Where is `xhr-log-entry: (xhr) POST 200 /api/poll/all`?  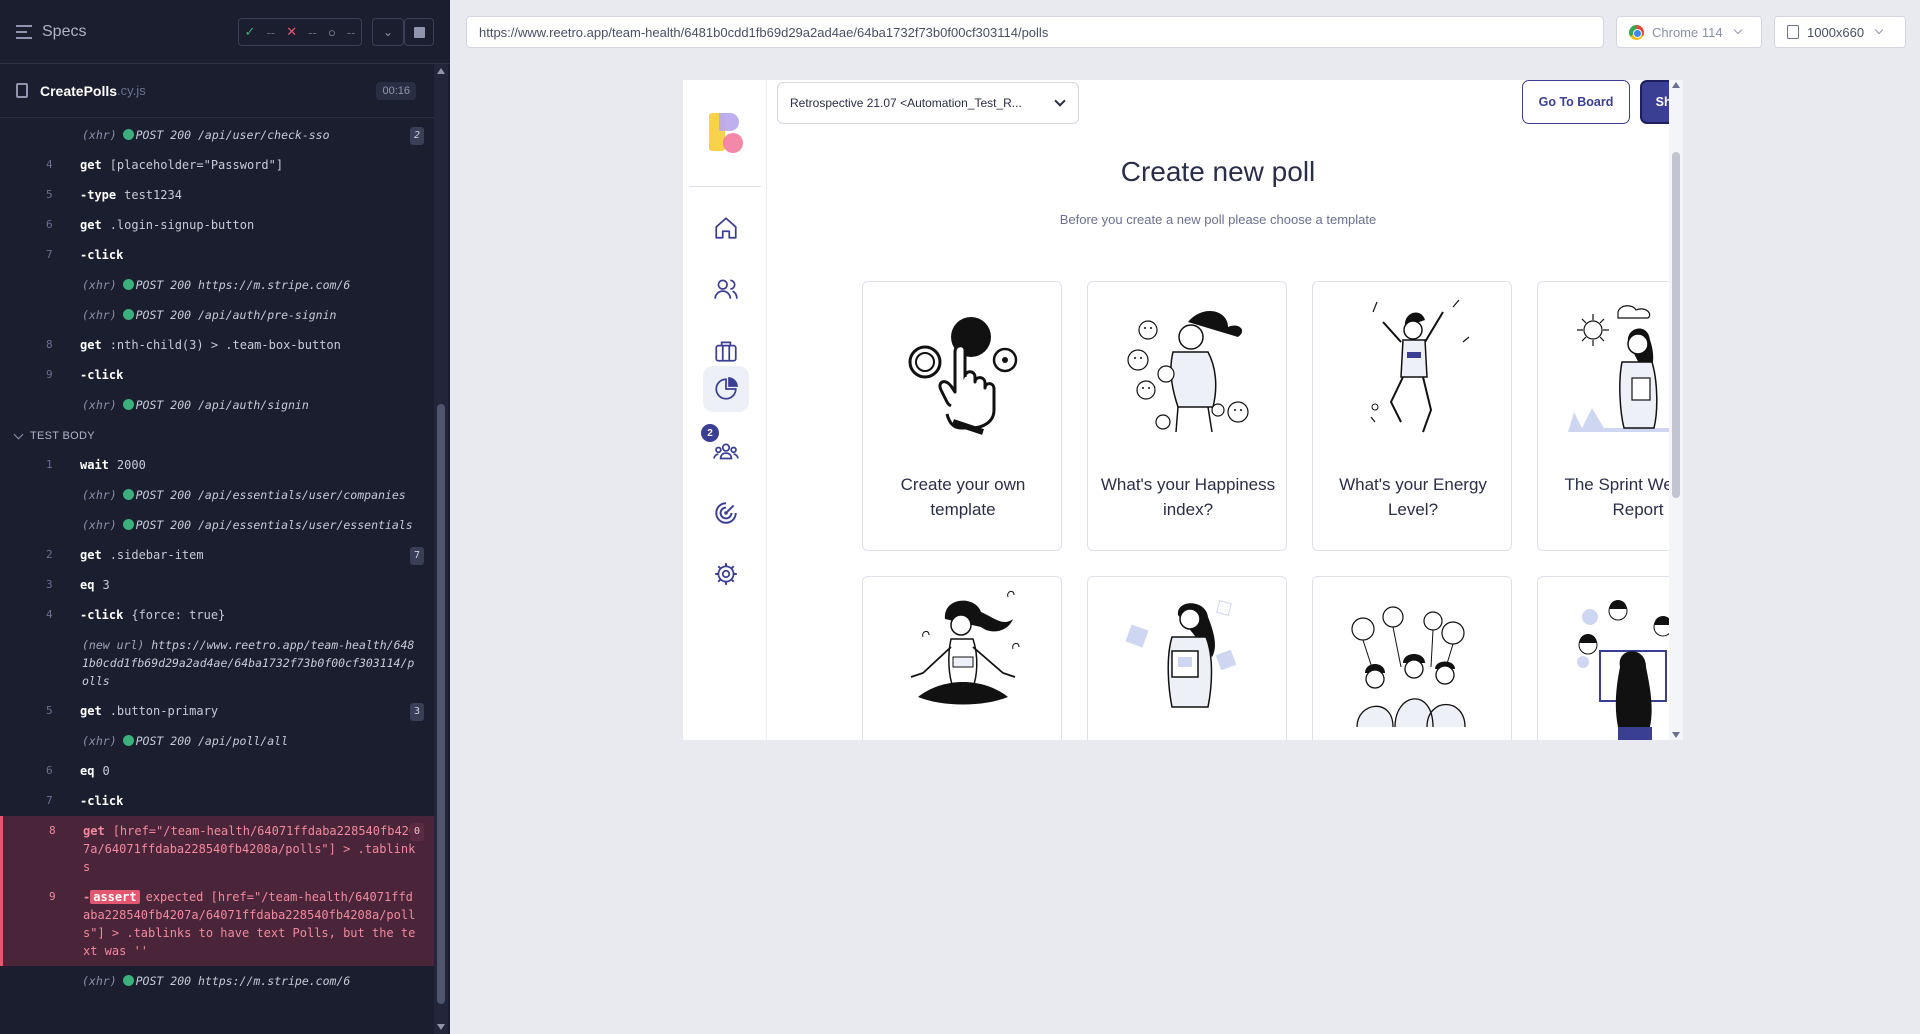 xhr-log-entry: (xhr) POST 200 /api/poll/all is located at coordinates (217, 741).